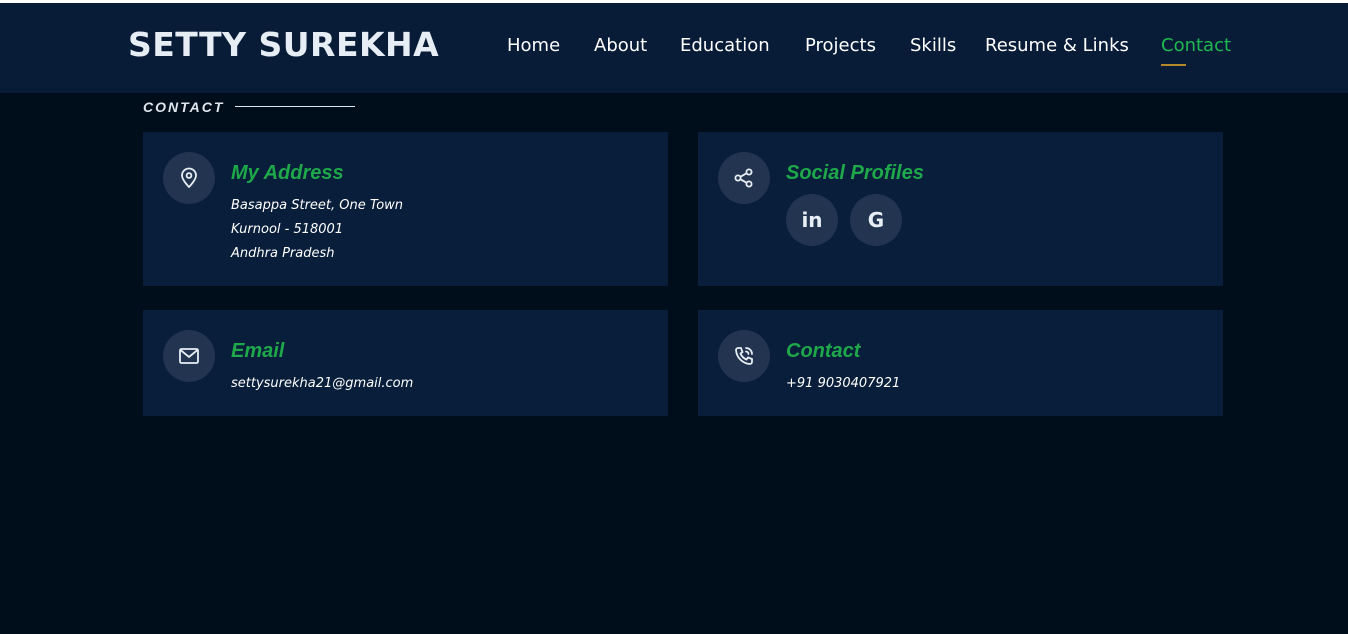  What do you see at coordinates (855, 173) in the screenshot?
I see `social-title: Social Profiles` at bounding box center [855, 173].